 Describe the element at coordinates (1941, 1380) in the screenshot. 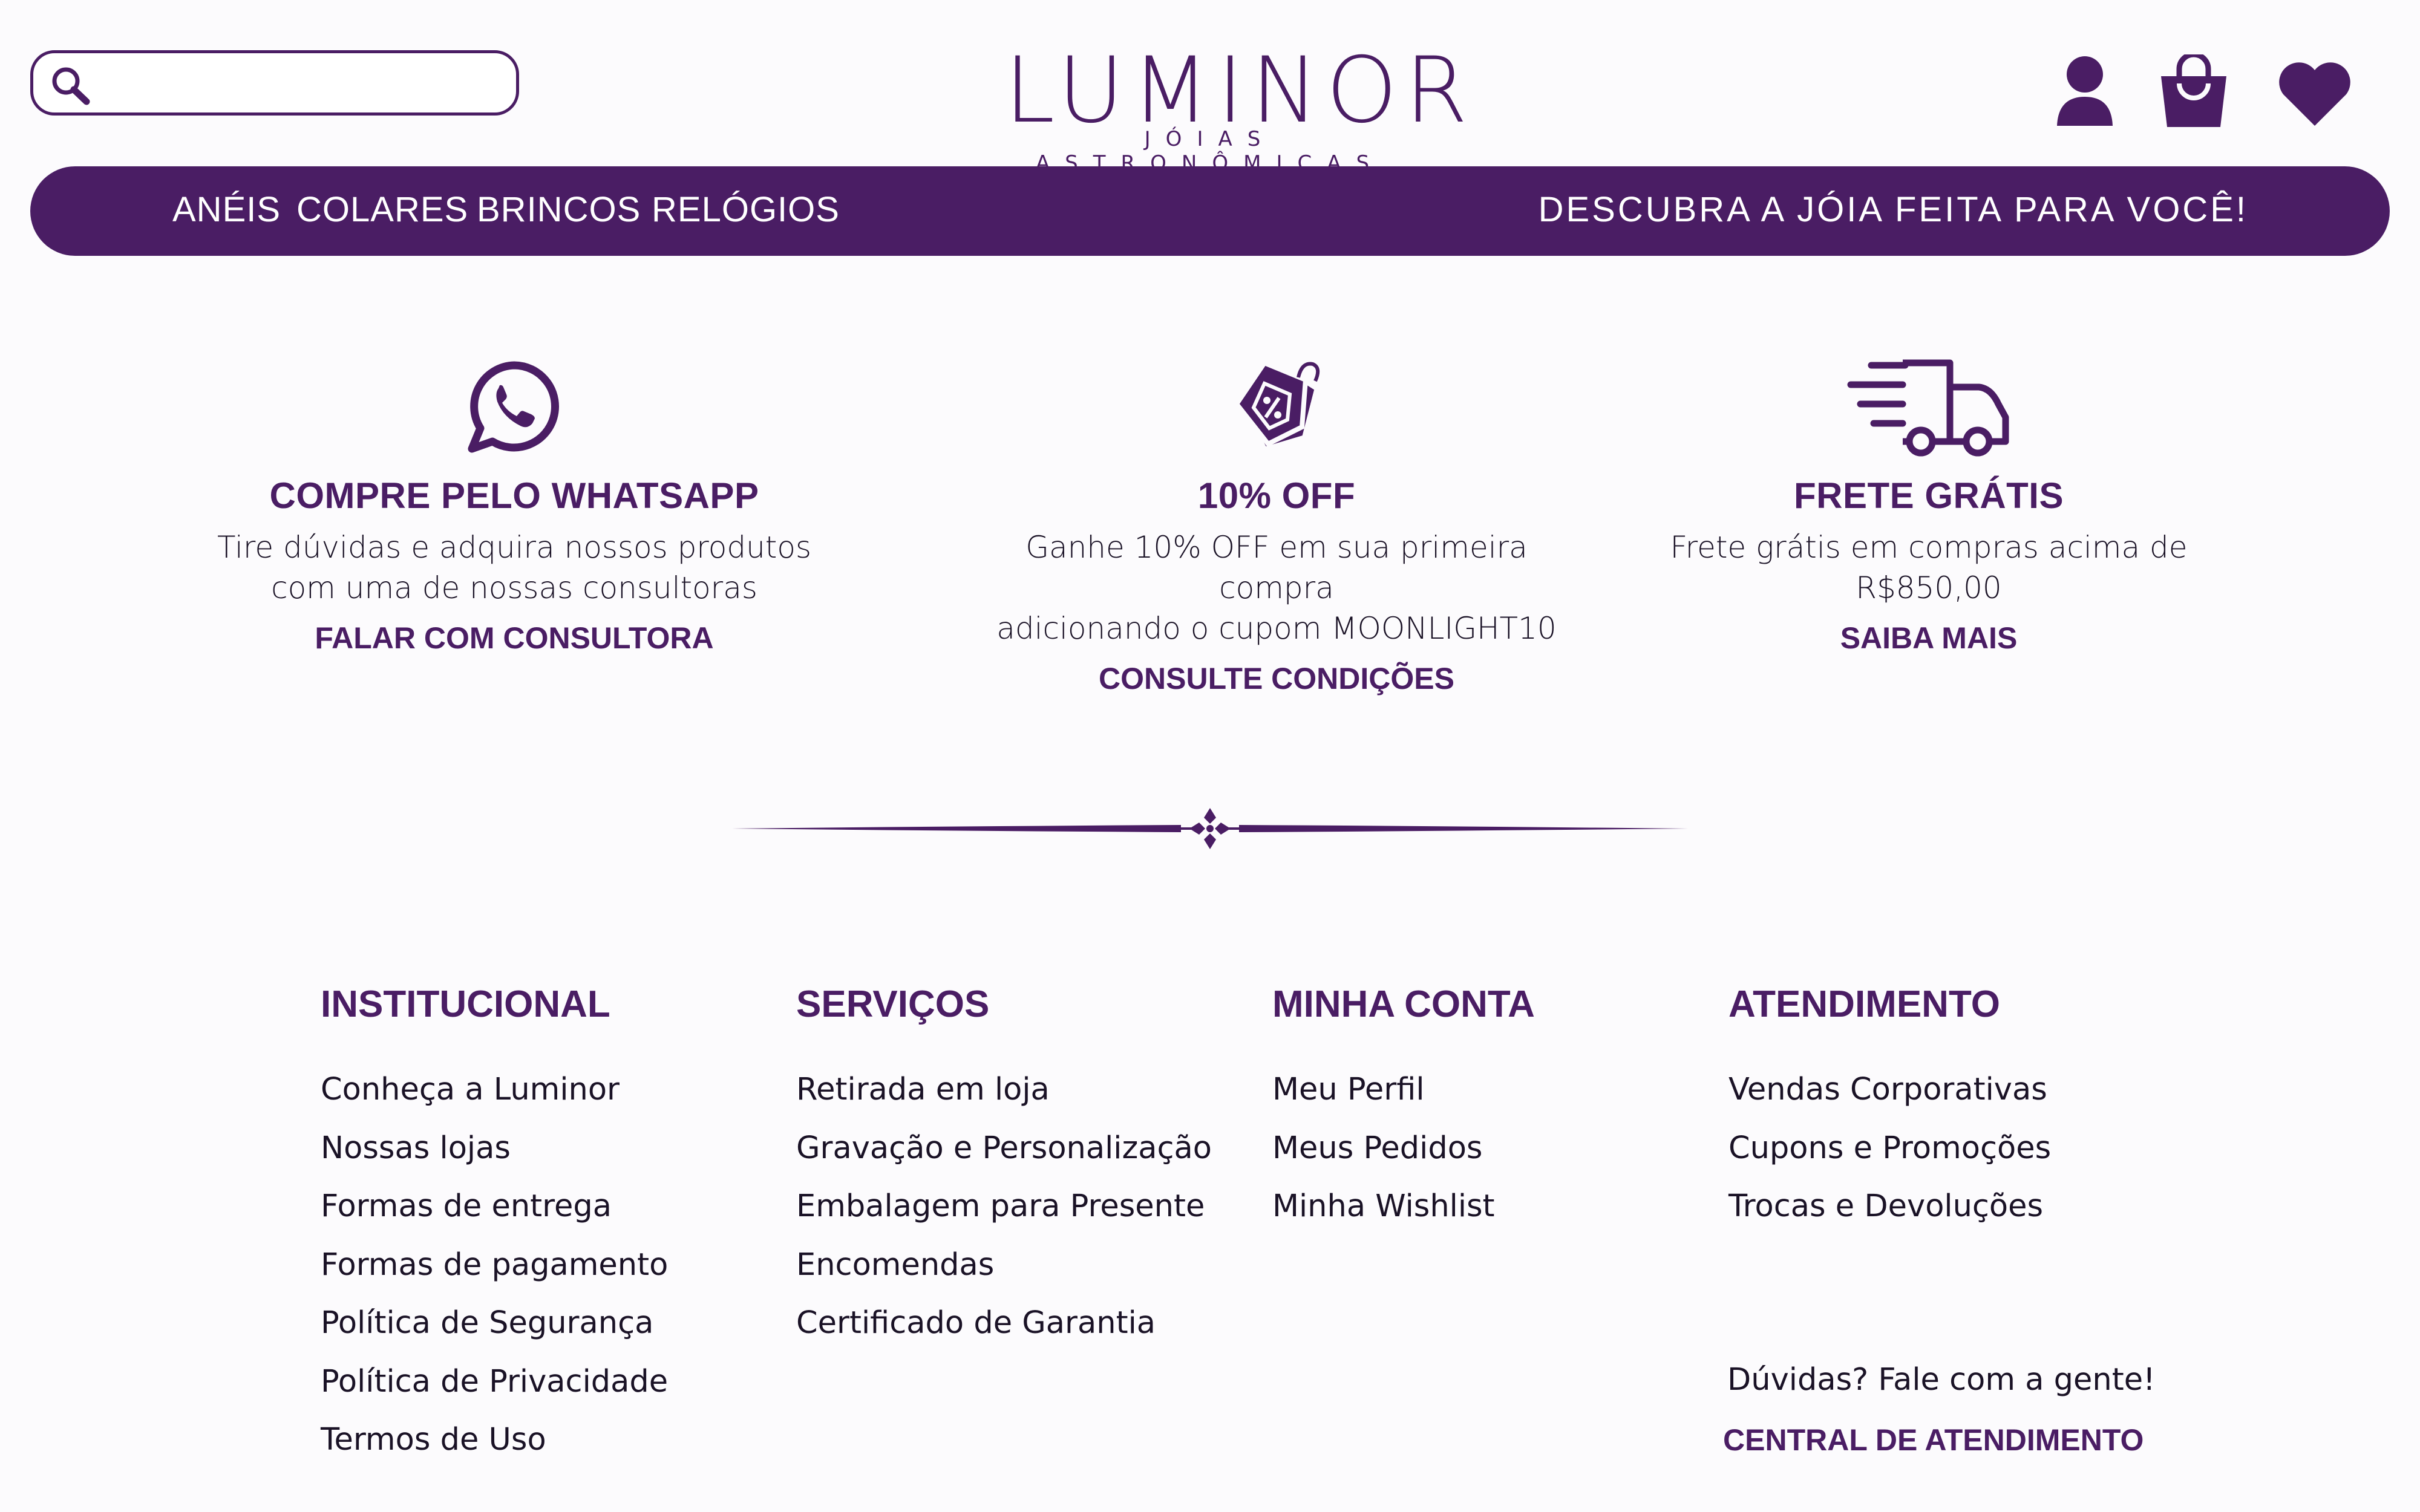

I see `help-text: Dúvidas? Fale com a gente!` at that location.